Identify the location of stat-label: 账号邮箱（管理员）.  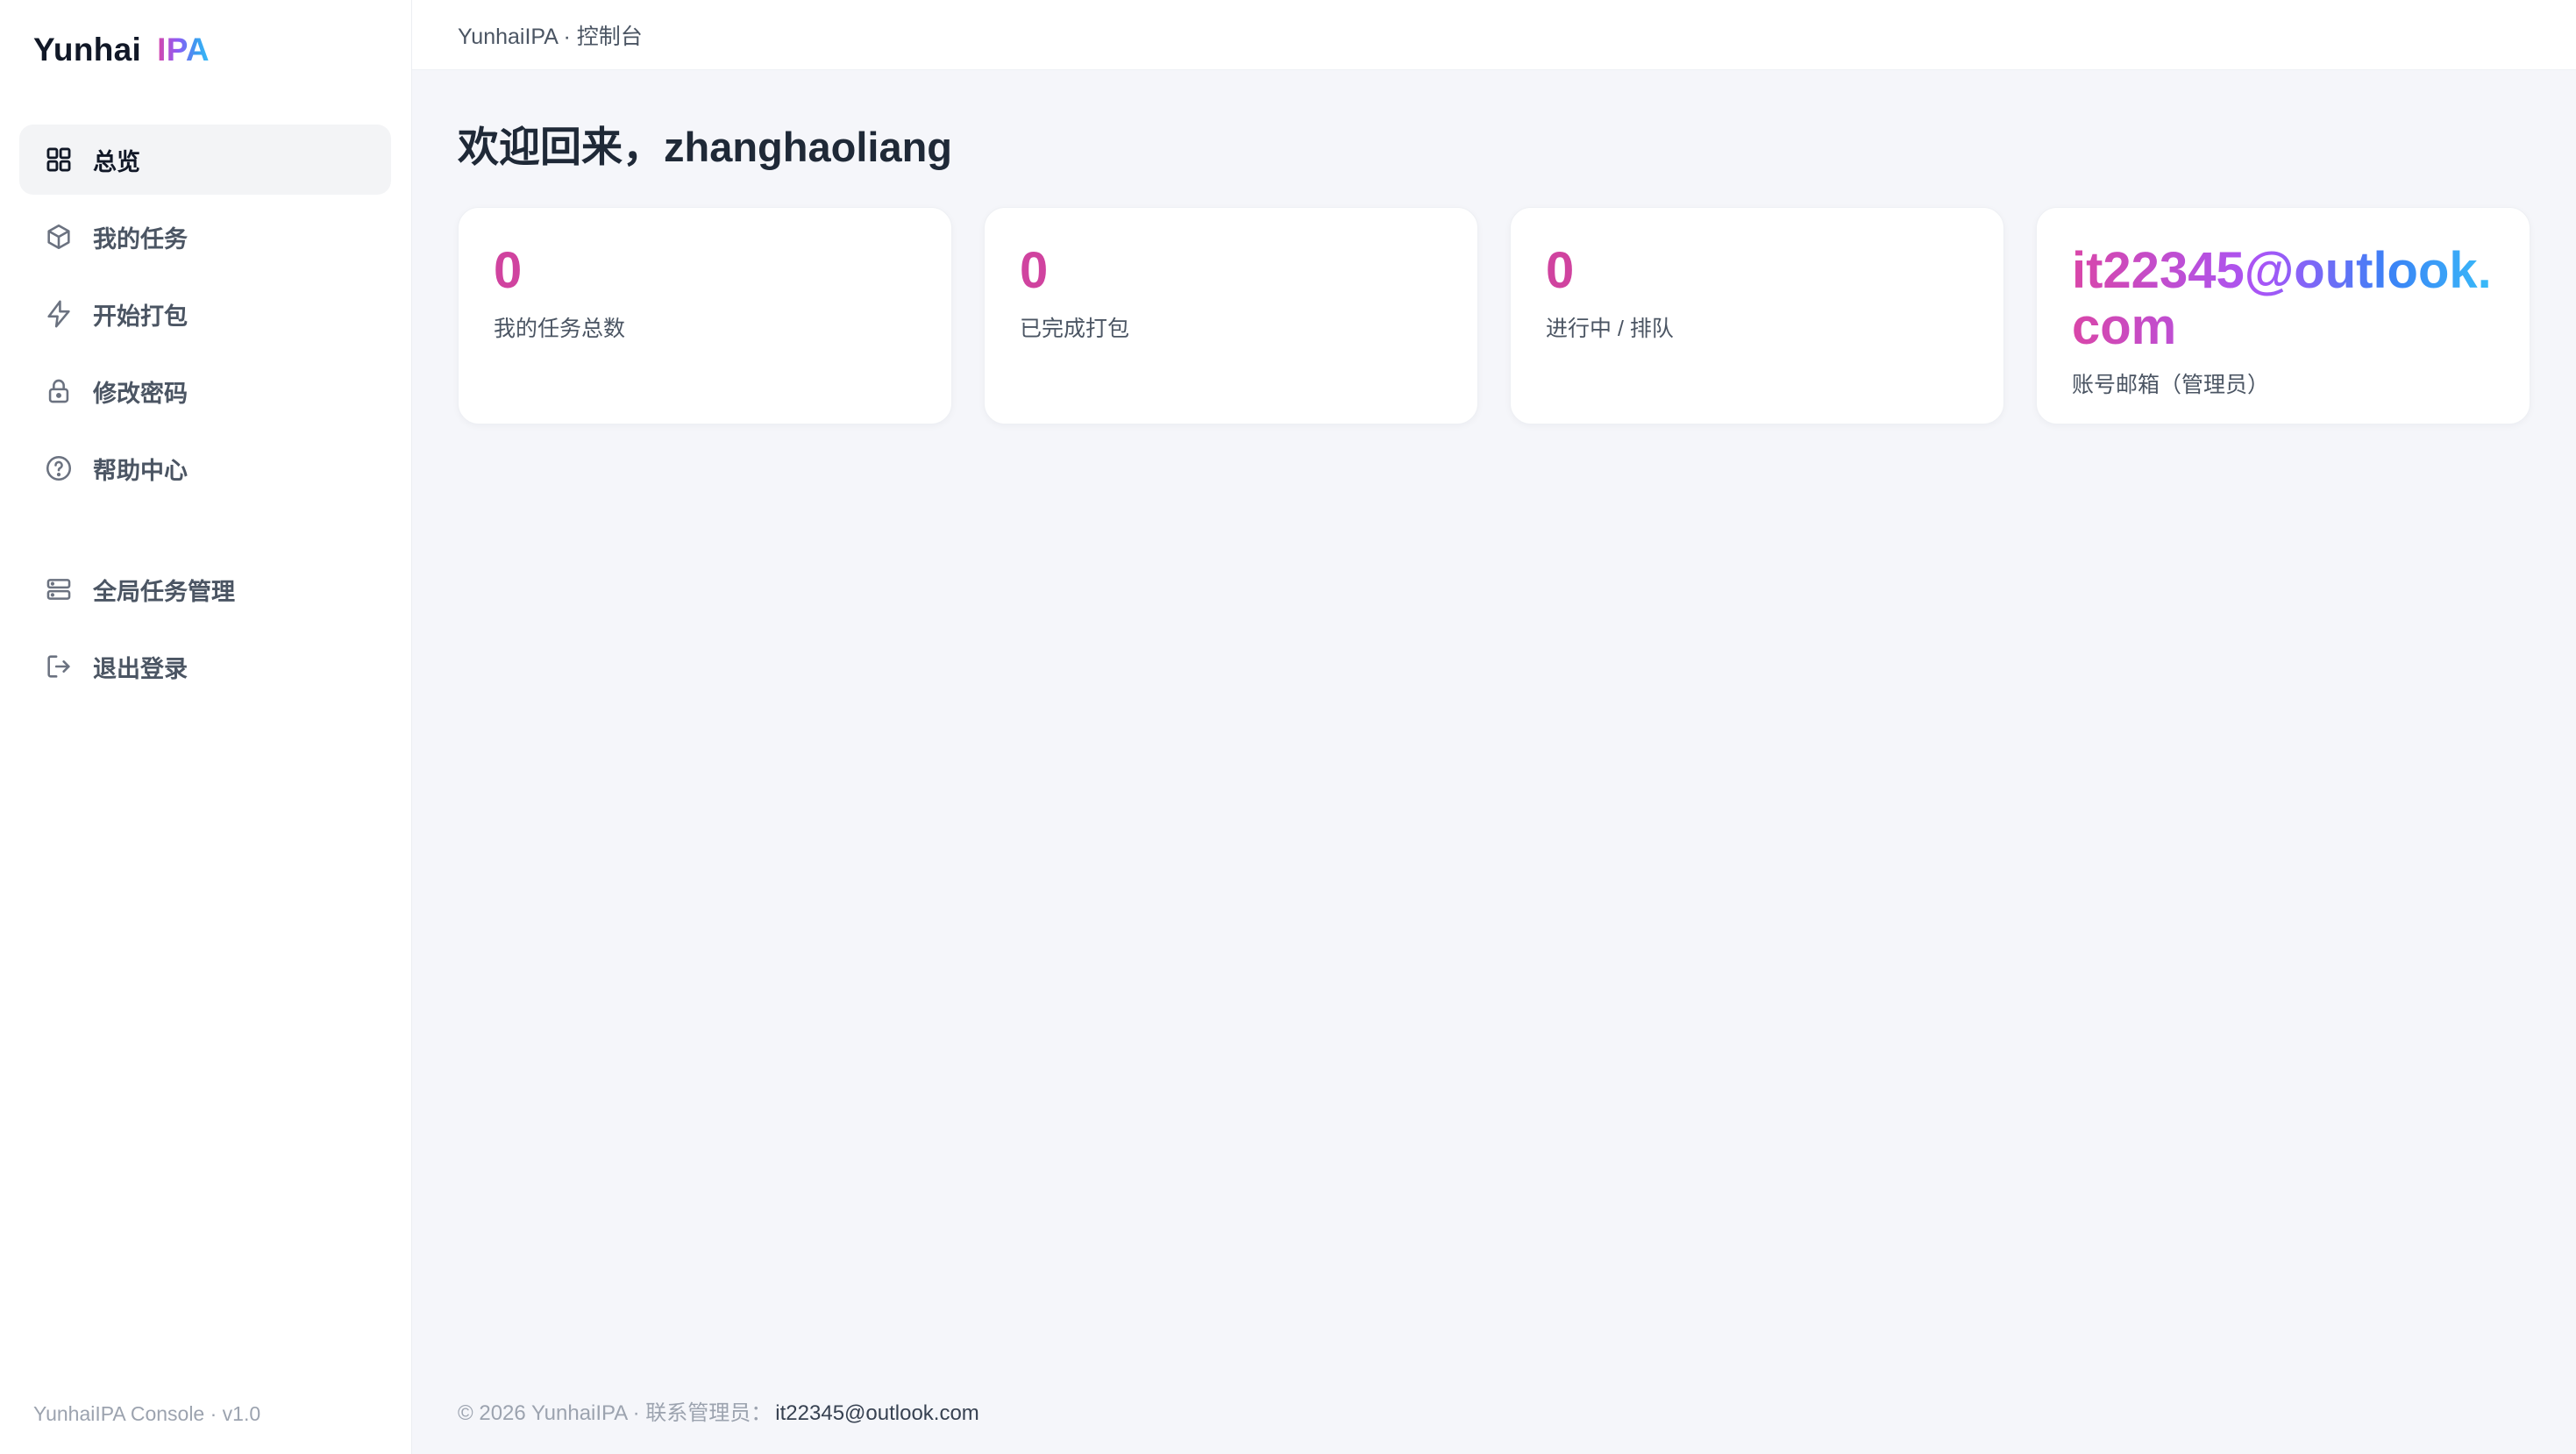
(2171, 385).